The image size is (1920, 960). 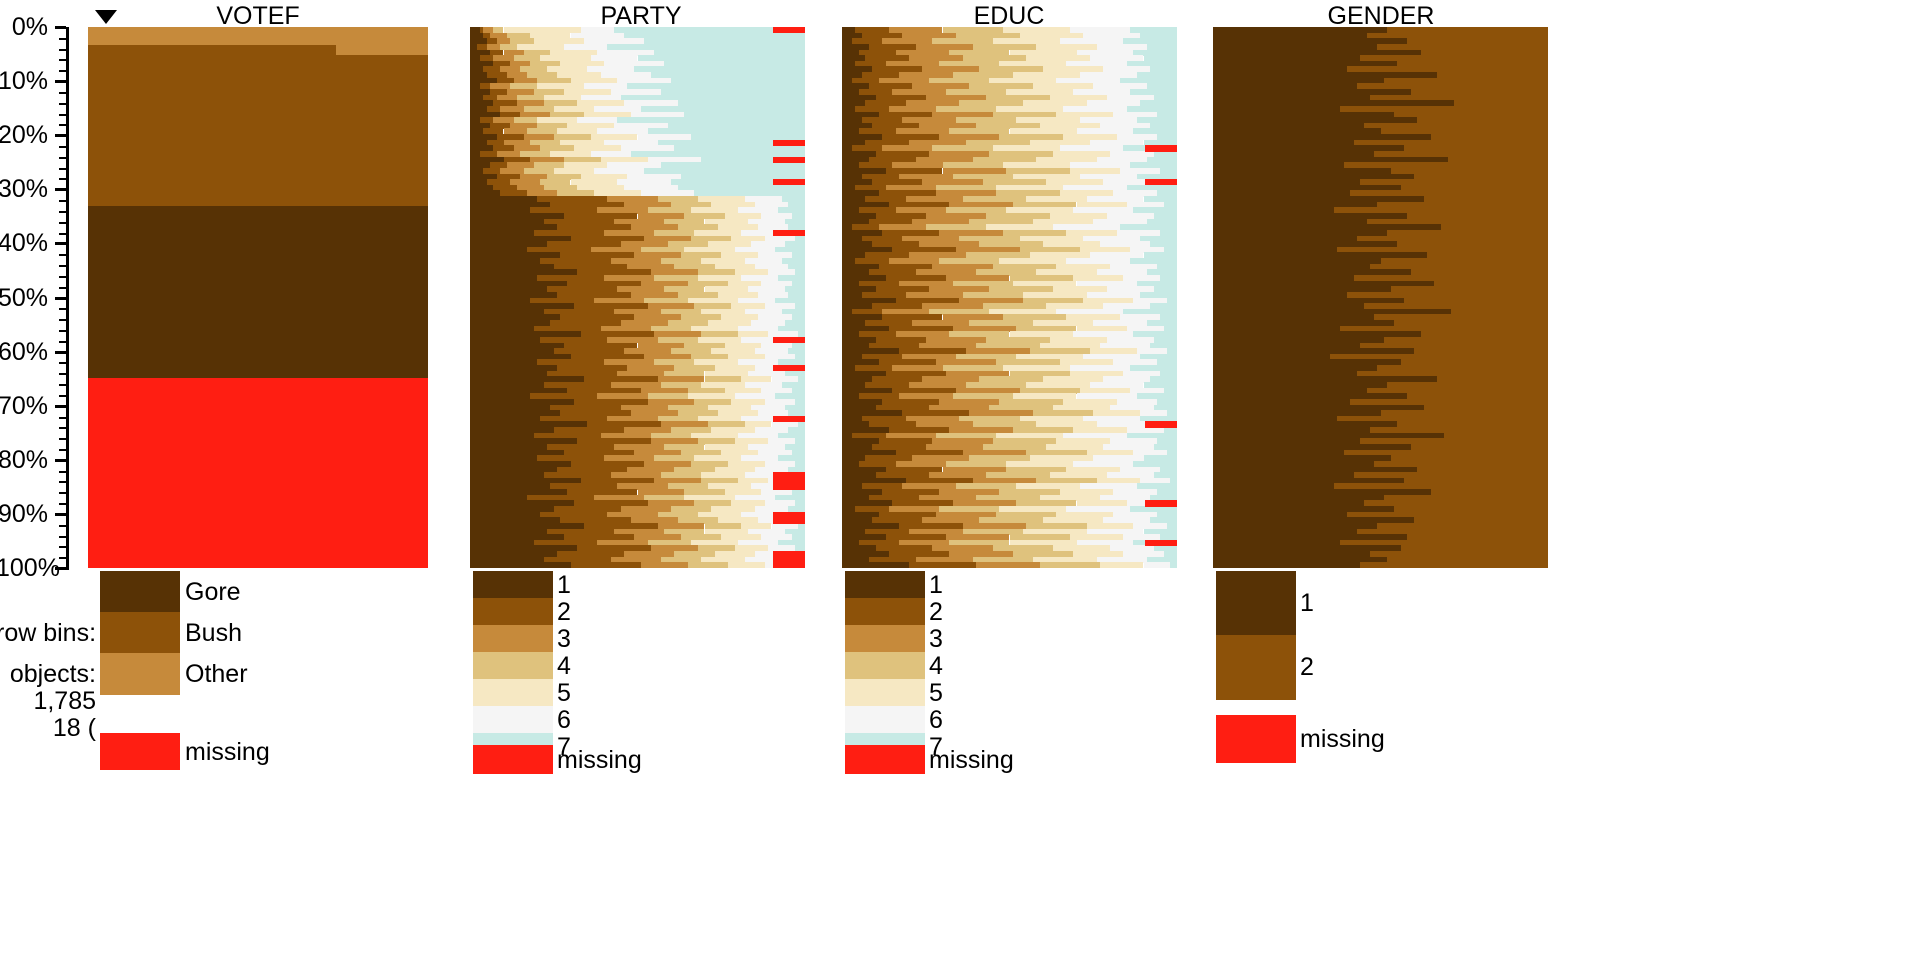 What do you see at coordinates (564, 665) in the screenshot?
I see `legend-label-party-4: 4` at bounding box center [564, 665].